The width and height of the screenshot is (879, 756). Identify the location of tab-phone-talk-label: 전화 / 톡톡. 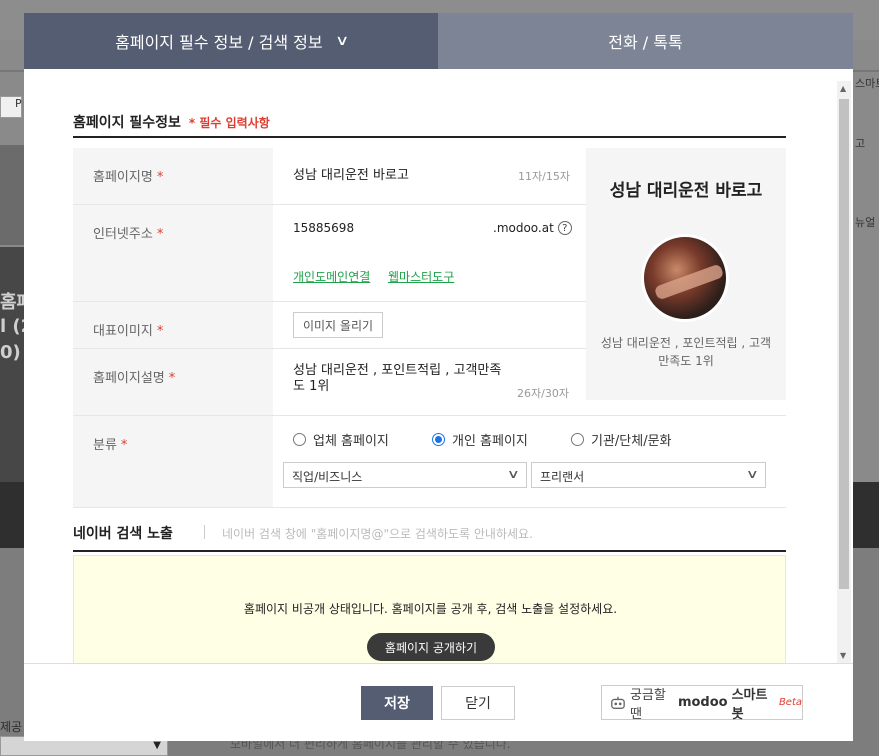
(645, 42).